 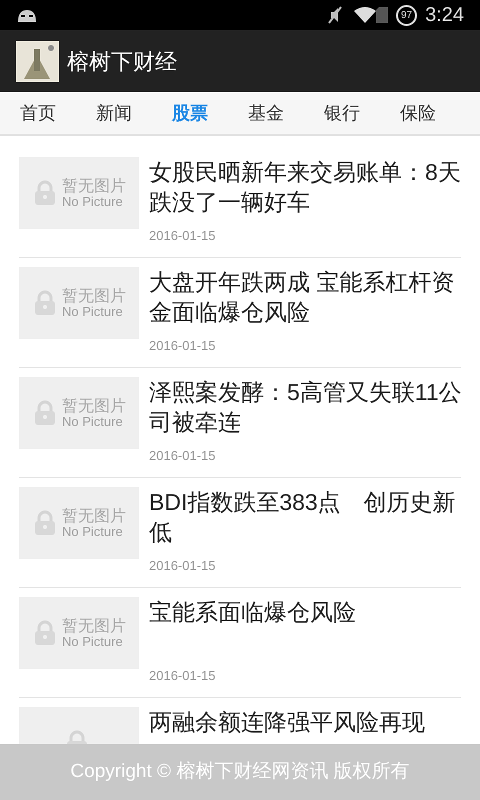 What do you see at coordinates (305, 407) in the screenshot?
I see `article-title: 泽熙案发酵：5高管又失联11公司被牵连` at bounding box center [305, 407].